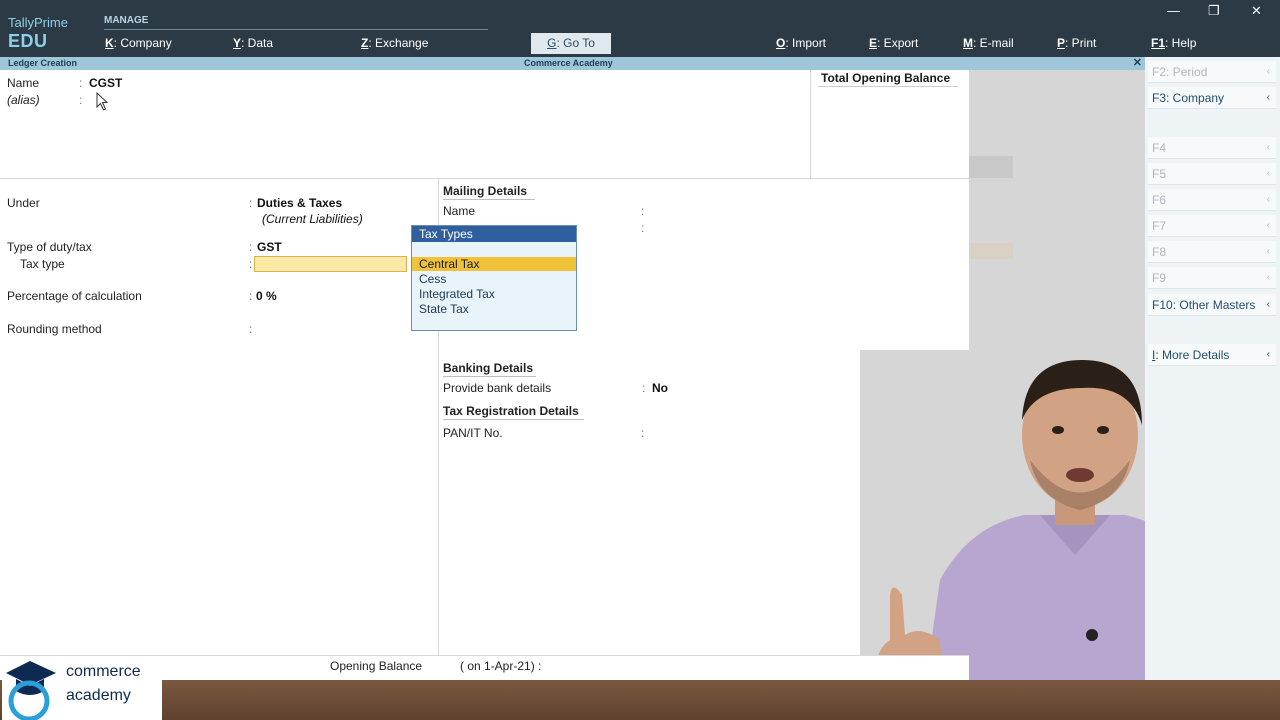  I want to click on background-floor, so click(640, 700).